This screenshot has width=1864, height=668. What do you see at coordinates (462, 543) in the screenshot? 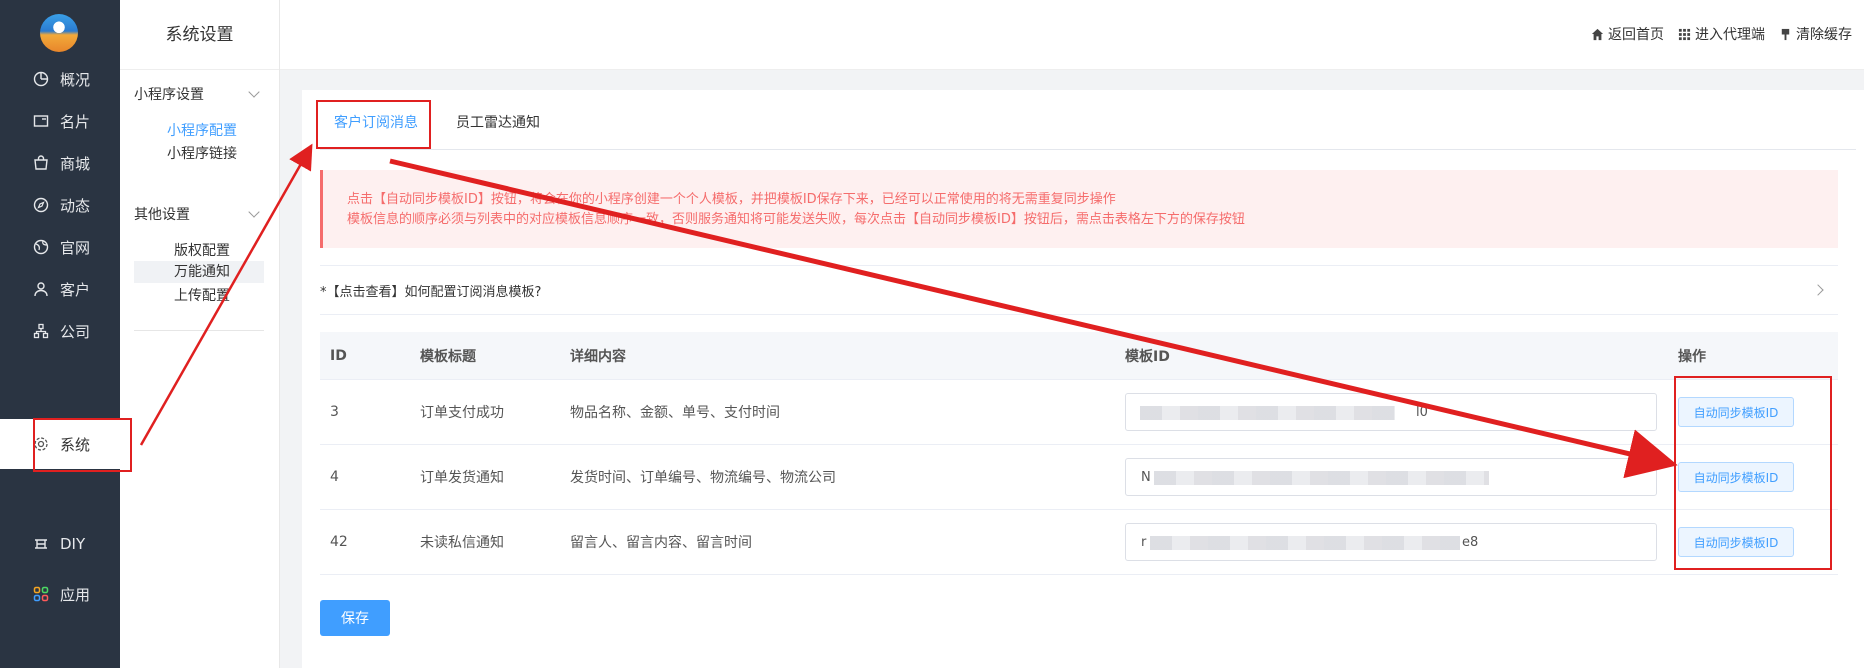
I see `cell-title: 未读私信通知` at bounding box center [462, 543].